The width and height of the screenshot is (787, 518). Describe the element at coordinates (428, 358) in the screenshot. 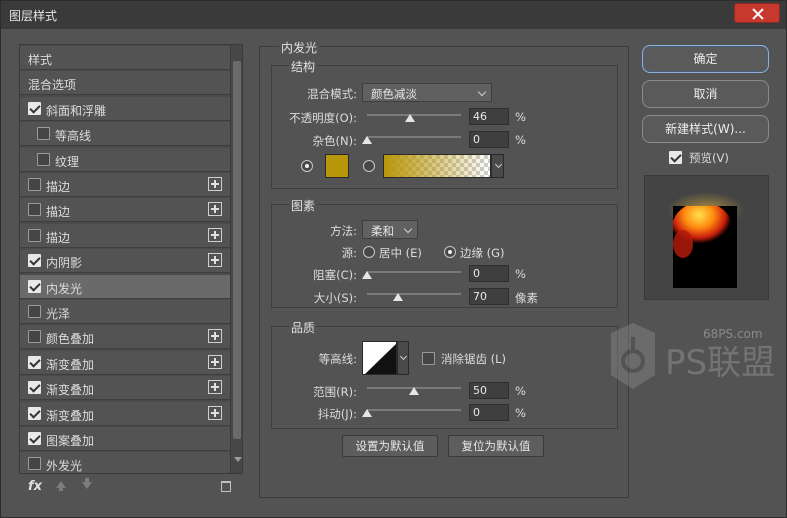

I see `antialias-checkbox` at that location.